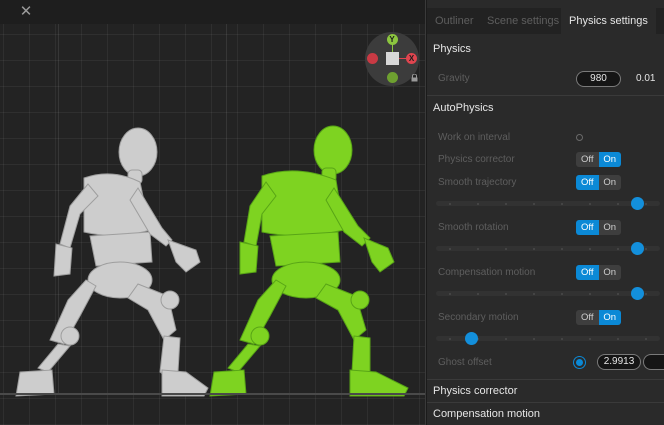 Image resolution: width=664 pixels, height=425 pixels. Describe the element at coordinates (545, 414) in the screenshot. I see `section-header-compensation-motion: Compensation motion` at that location.